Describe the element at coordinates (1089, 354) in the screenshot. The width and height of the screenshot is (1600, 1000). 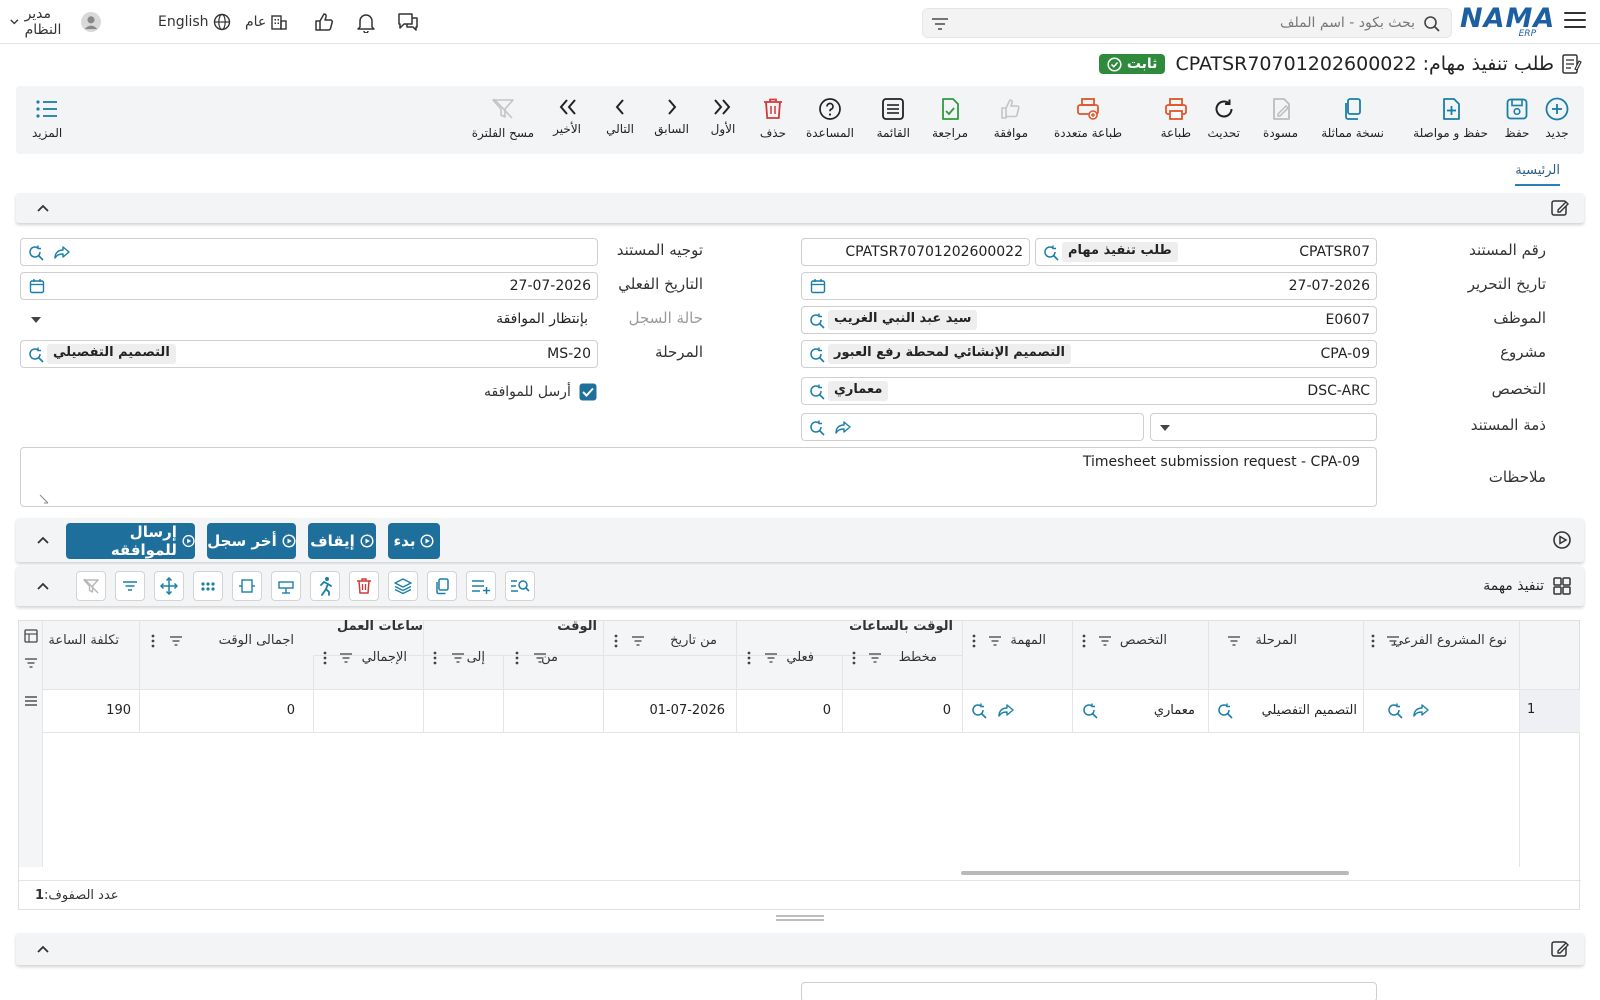
I see `project-field: CPA-09 التصميم الإنشائي لمحطة رفع العبور` at that location.